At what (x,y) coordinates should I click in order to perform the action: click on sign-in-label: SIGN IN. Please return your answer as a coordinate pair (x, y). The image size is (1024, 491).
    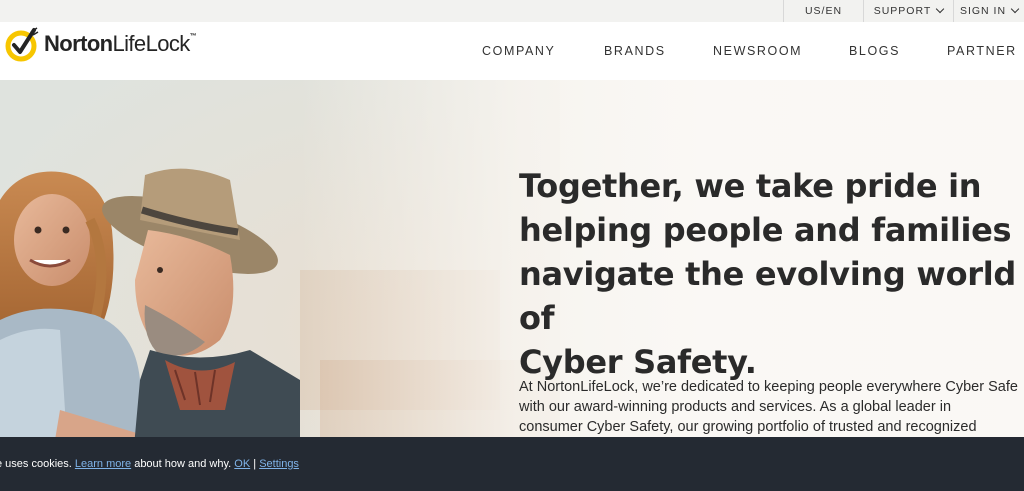
    Looking at the image, I should click on (983, 11).